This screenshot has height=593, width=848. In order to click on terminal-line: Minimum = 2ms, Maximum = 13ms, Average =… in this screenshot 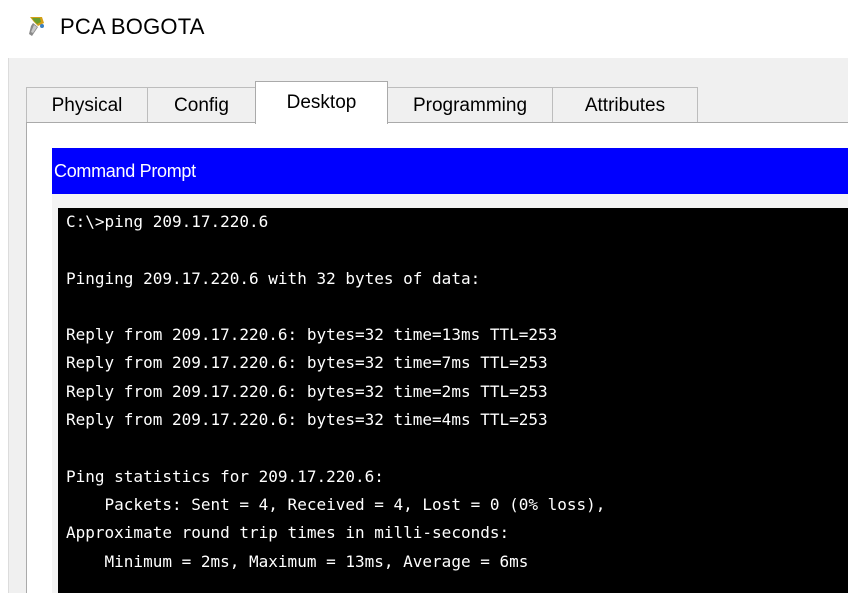, I will do `click(297, 561)`.